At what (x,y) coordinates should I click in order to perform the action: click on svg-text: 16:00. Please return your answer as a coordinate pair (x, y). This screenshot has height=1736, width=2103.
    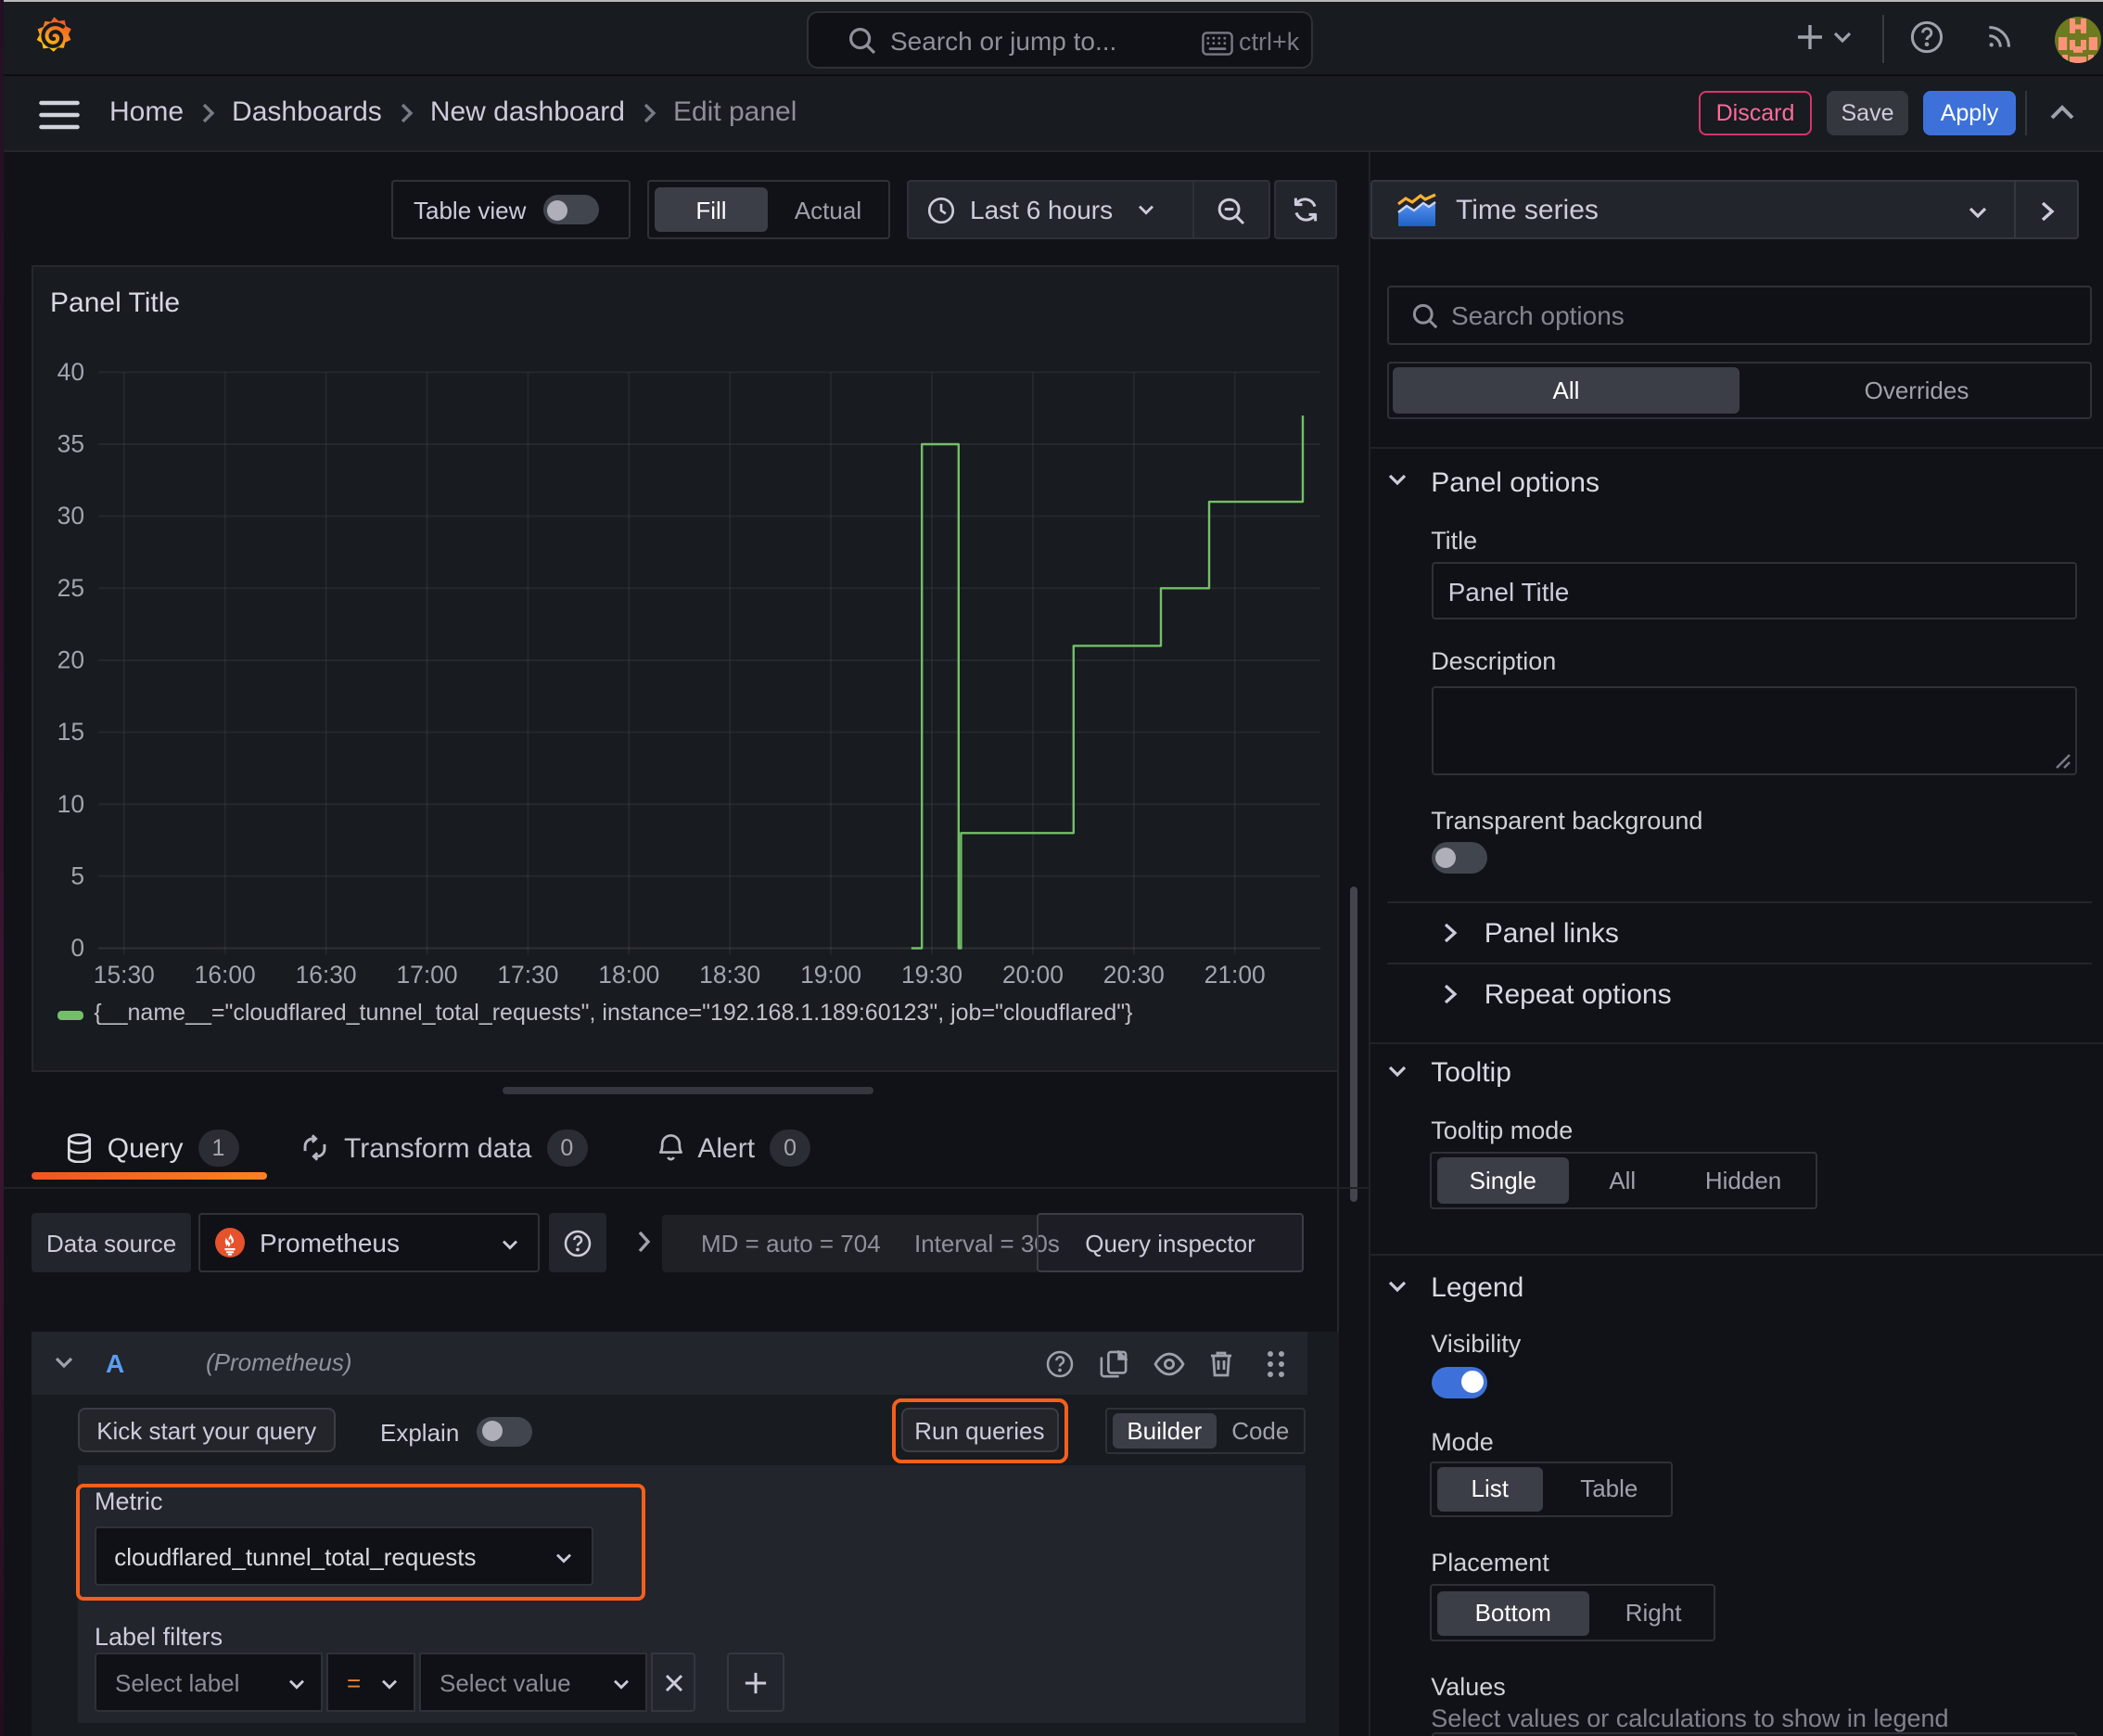
    Looking at the image, I should click on (225, 975).